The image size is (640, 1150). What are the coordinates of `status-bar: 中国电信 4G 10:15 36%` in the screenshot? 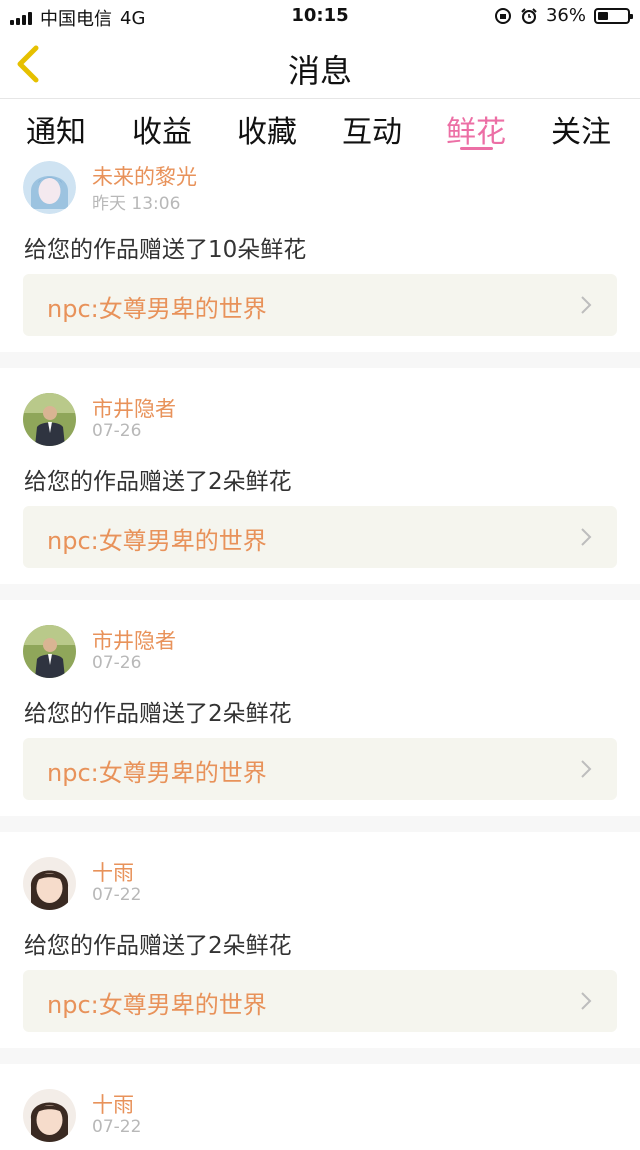 It's located at (320, 16).